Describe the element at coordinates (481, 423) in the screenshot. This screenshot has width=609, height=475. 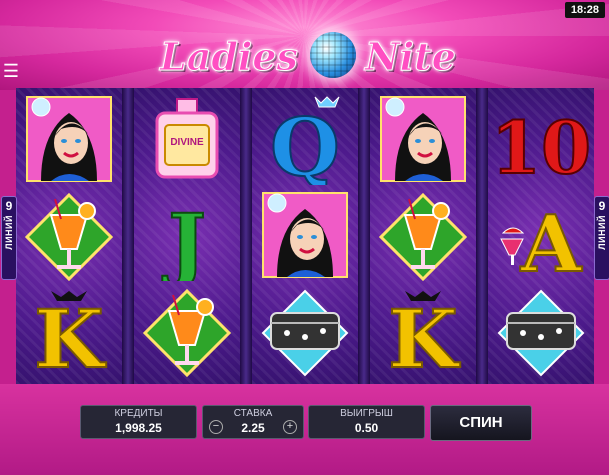
I see `spin-button: СПИН` at that location.